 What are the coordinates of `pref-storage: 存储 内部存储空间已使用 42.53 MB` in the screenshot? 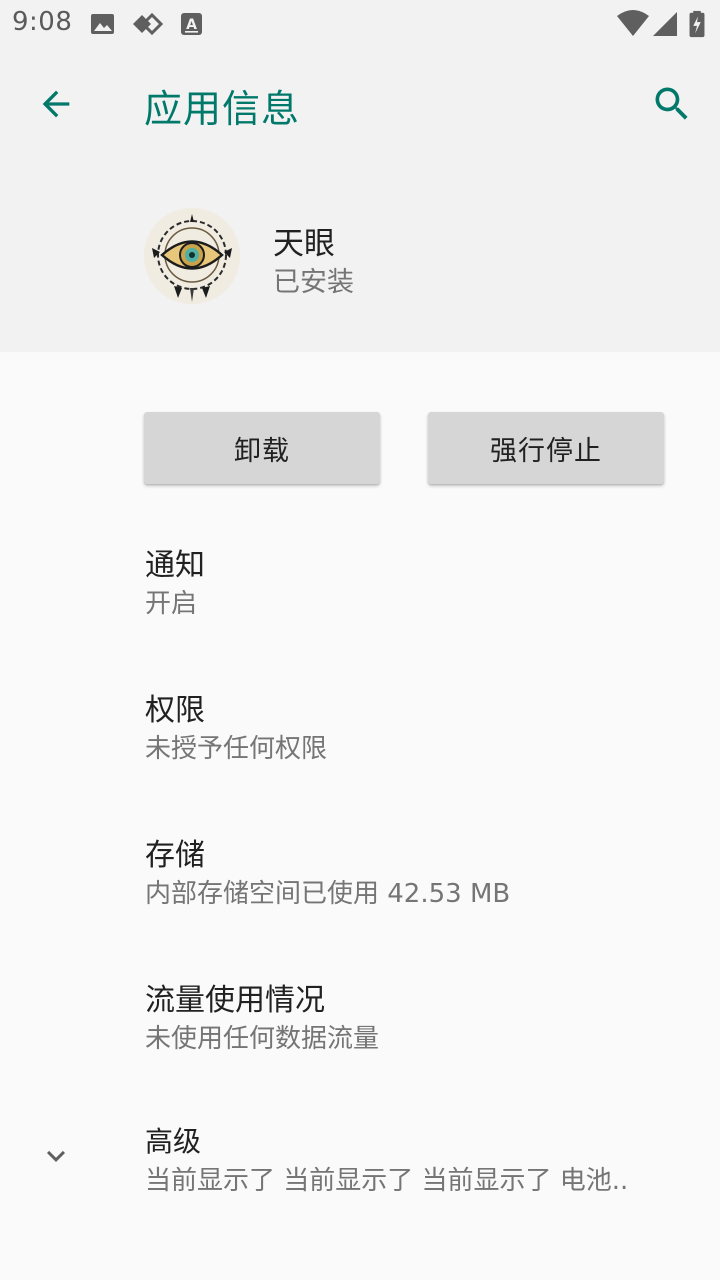 It's located at (360, 882).